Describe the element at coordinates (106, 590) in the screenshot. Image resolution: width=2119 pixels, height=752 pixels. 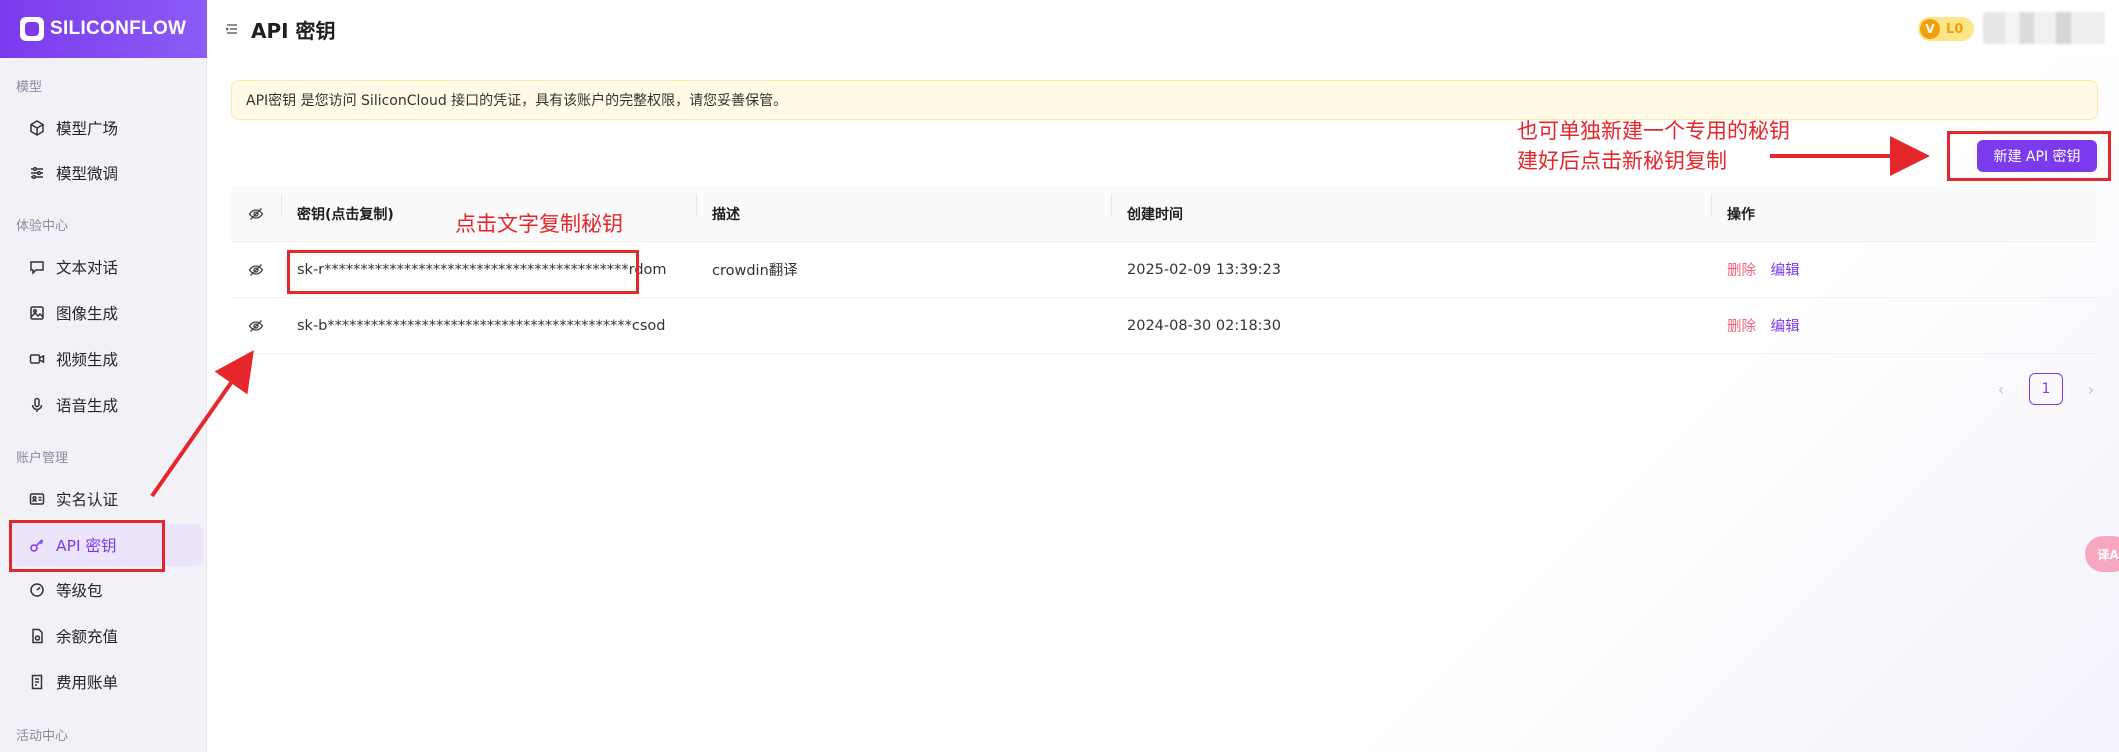
I see `sidebar-item-level-pack: 等级包` at that location.